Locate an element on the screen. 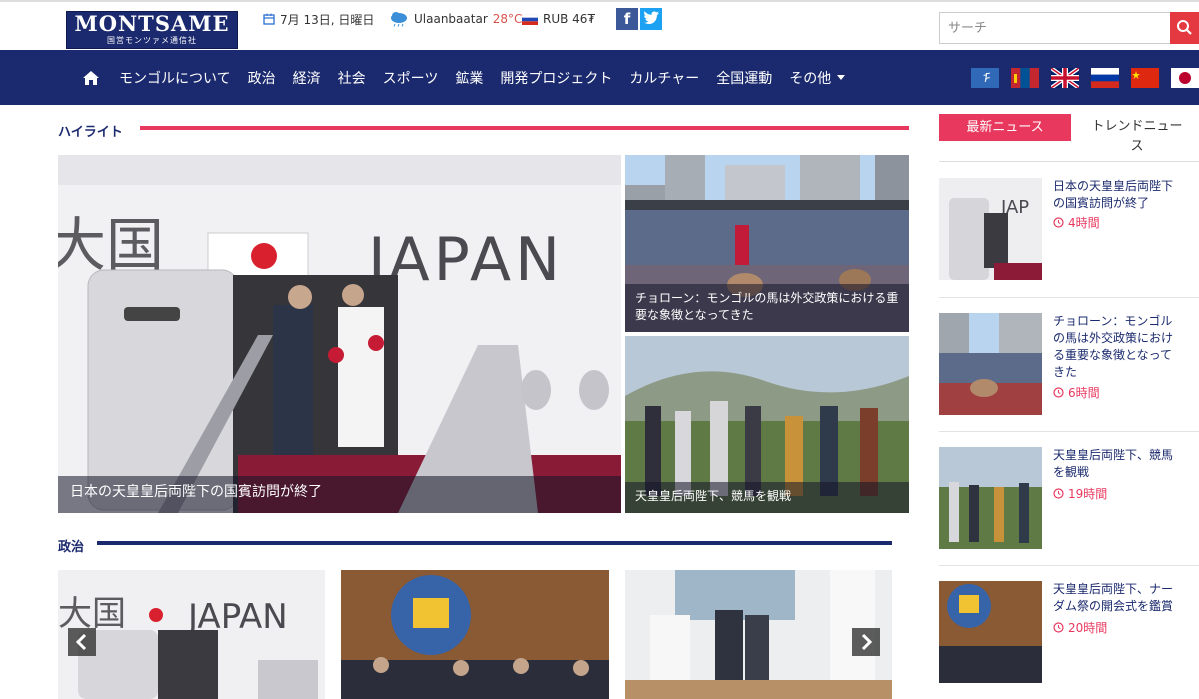 The height and width of the screenshot is (699, 1199). news-title: 天皇皇后両陛下、ナーダム祭の開会式を鑑賞 is located at coordinates (1118, 598).